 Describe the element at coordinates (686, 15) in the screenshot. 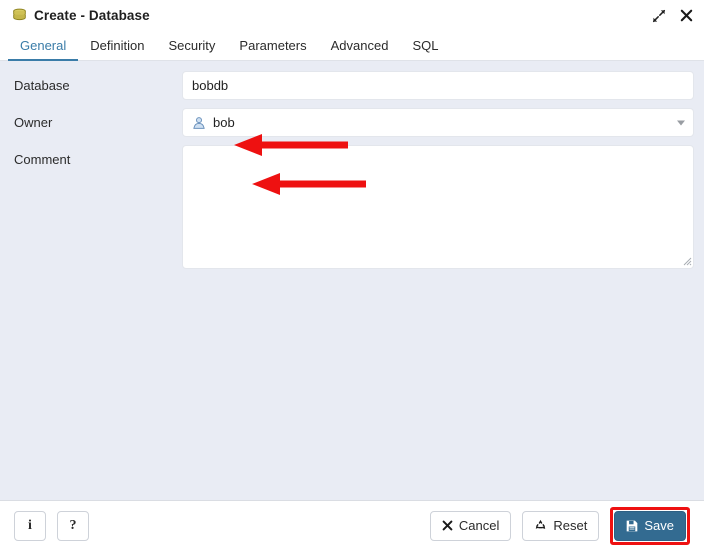

I see `close-icon` at that location.